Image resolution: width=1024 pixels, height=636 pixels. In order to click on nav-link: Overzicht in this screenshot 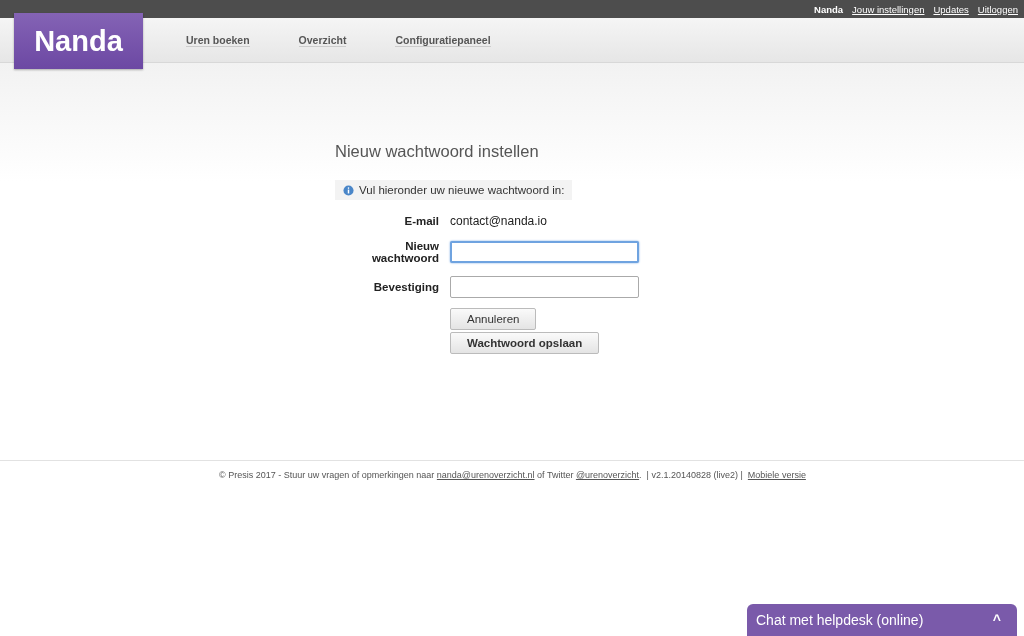, I will do `click(322, 40)`.